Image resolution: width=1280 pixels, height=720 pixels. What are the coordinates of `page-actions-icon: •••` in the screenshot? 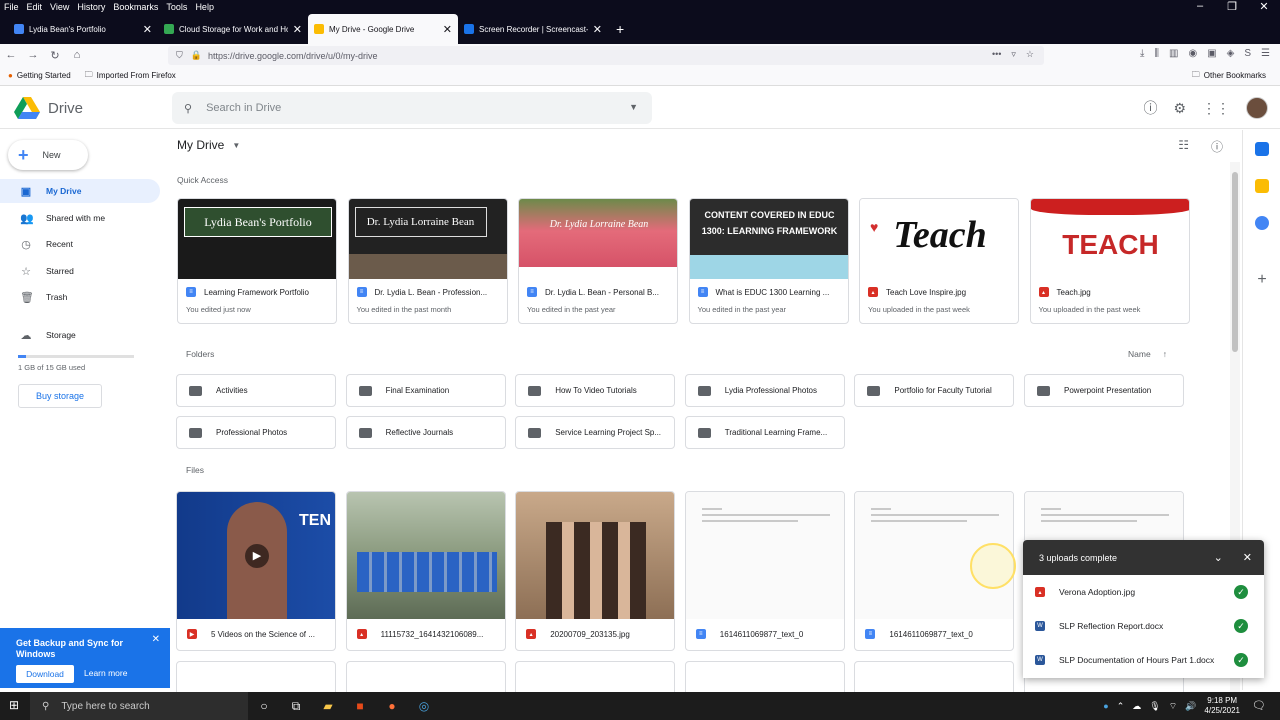 It's located at (996, 54).